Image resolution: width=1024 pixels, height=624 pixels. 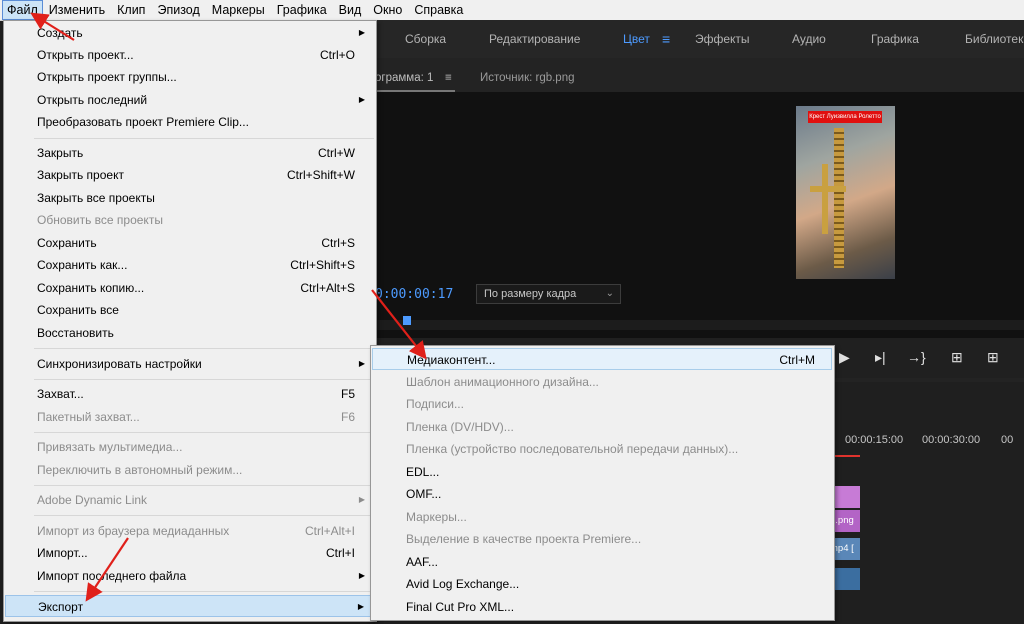 What do you see at coordinates (190, 364) in the screenshot?
I see `menu-item-sync-settings: Синхронизировать настройки ▶` at bounding box center [190, 364].